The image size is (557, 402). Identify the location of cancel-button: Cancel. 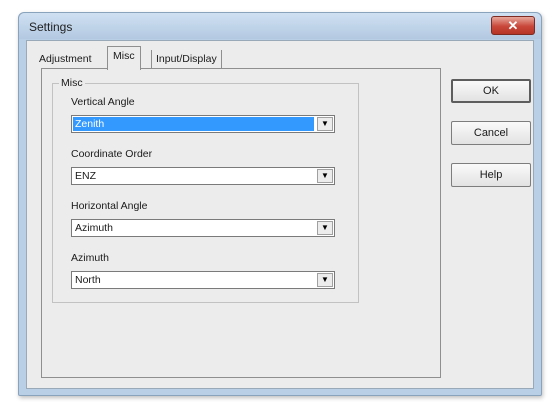
(491, 133).